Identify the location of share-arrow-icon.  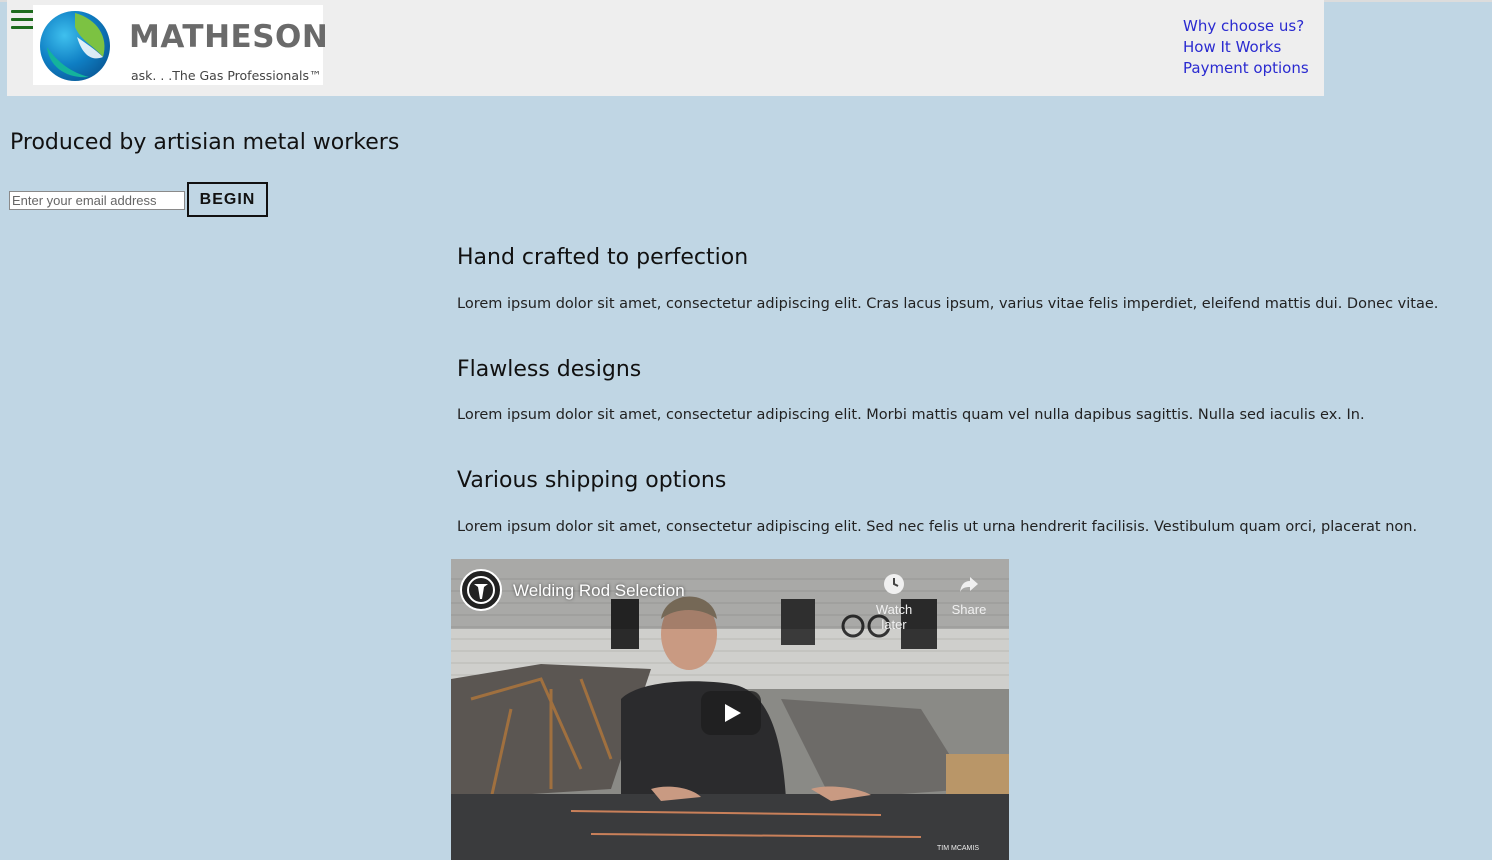
(969, 584).